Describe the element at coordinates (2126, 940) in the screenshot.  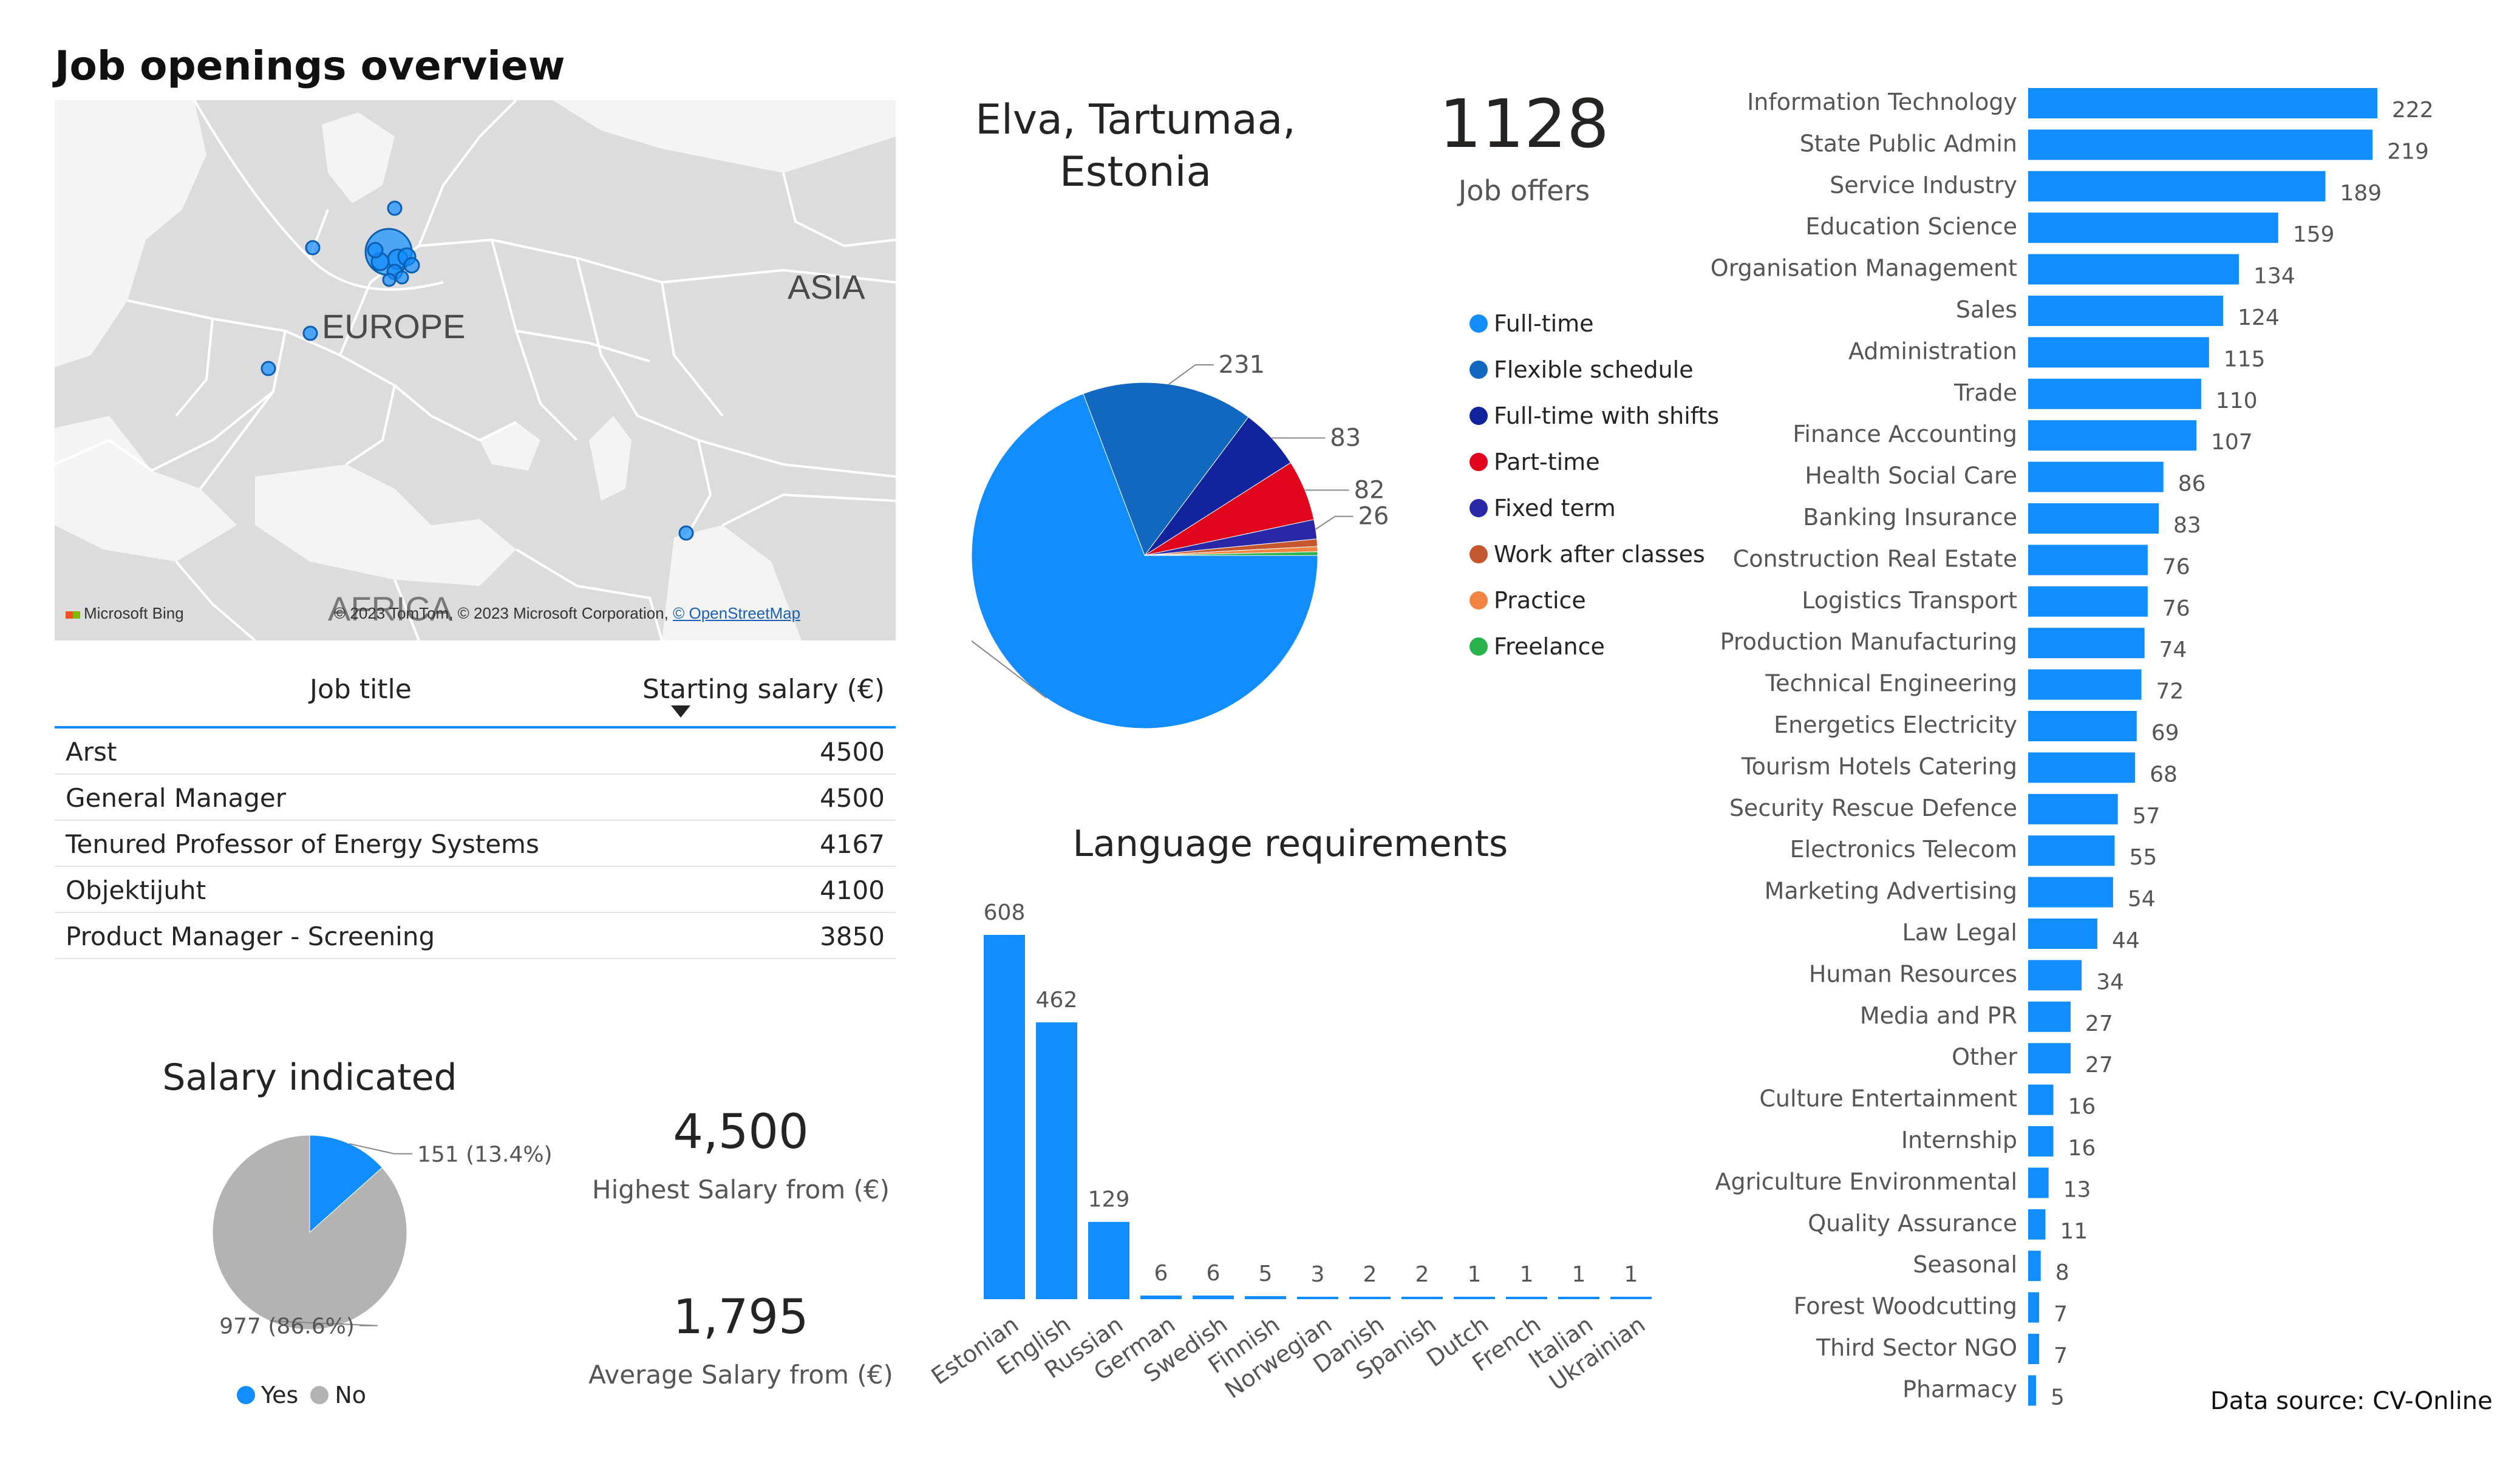
I see `industry-value-label: 44` at that location.